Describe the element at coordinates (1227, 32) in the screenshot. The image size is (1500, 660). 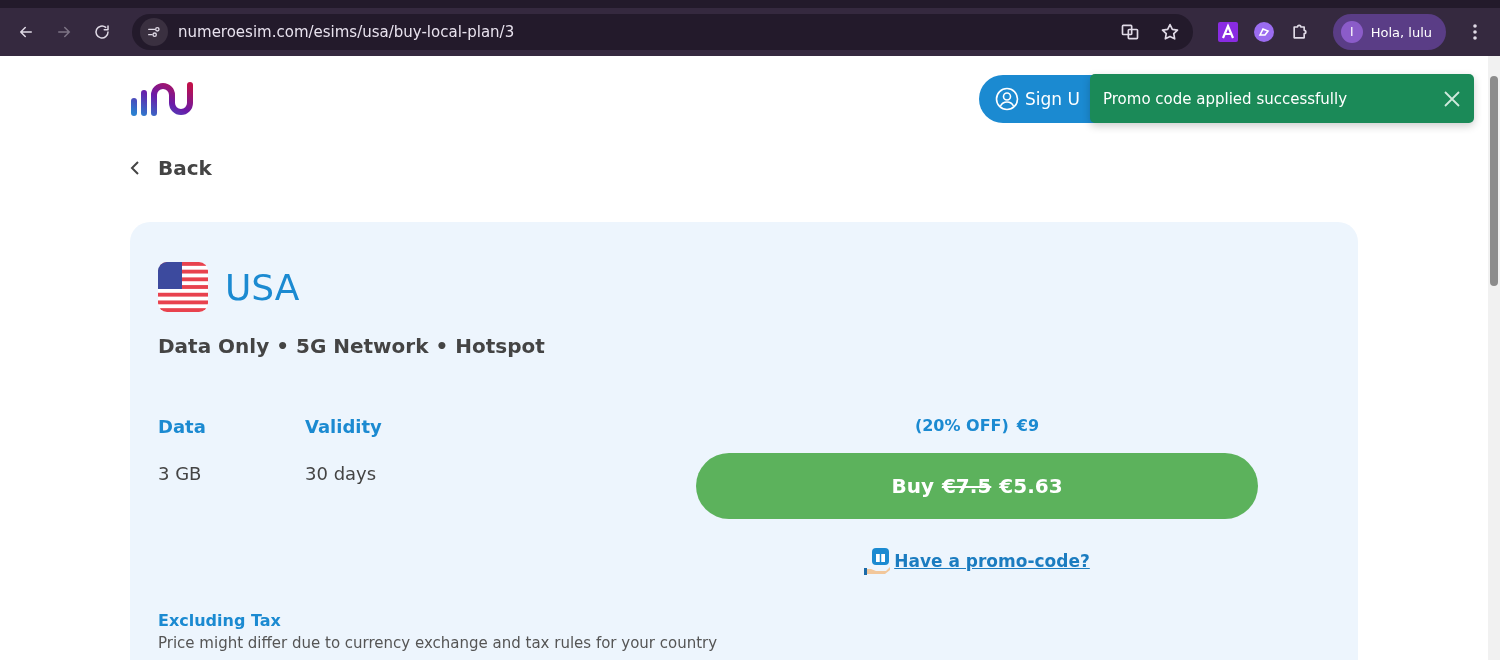
I see `letter-a-icon` at that location.